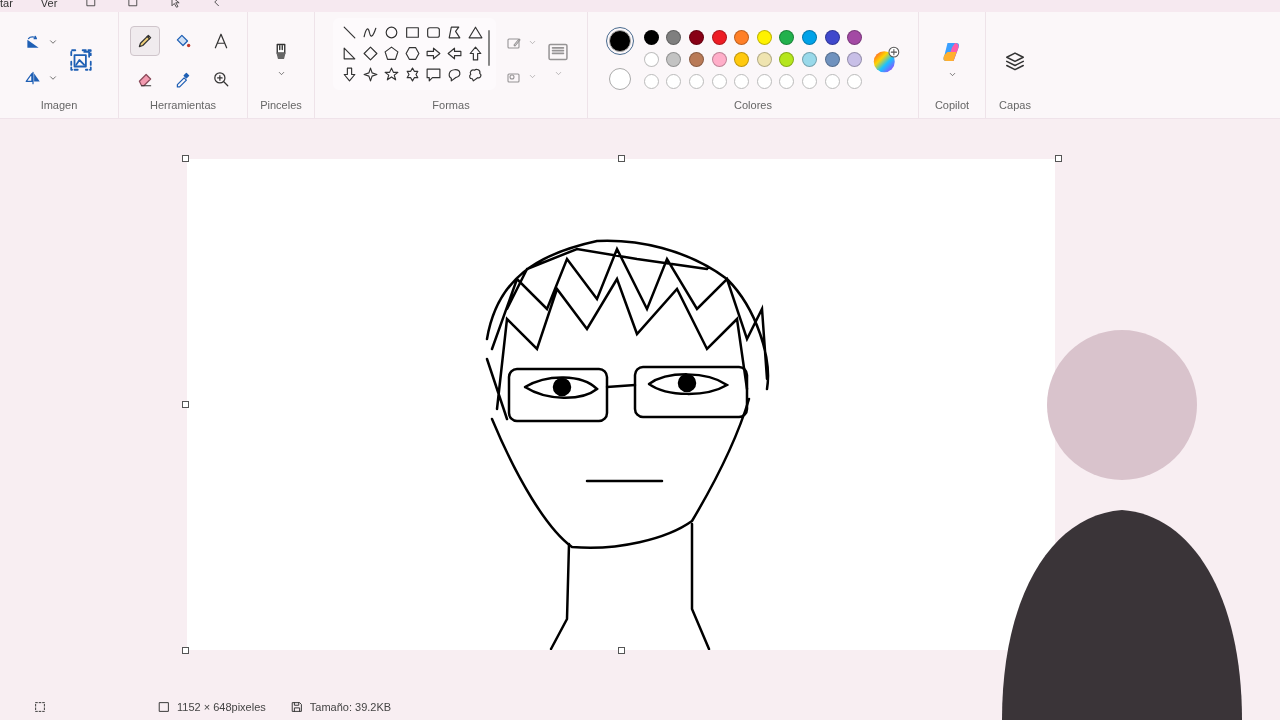 Image resolution: width=1280 pixels, height=720 pixels. Describe the element at coordinates (558, 52) in the screenshot. I see `line-size-icon` at that location.